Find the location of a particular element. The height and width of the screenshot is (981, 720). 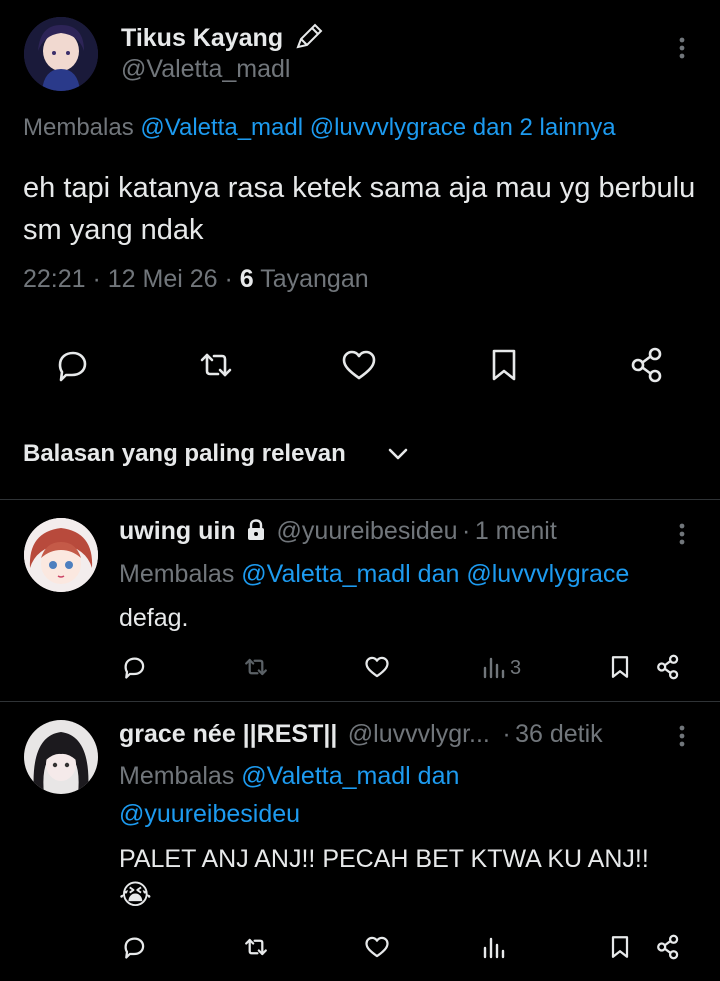

tweet-time: 22:21 is located at coordinates (54, 279).